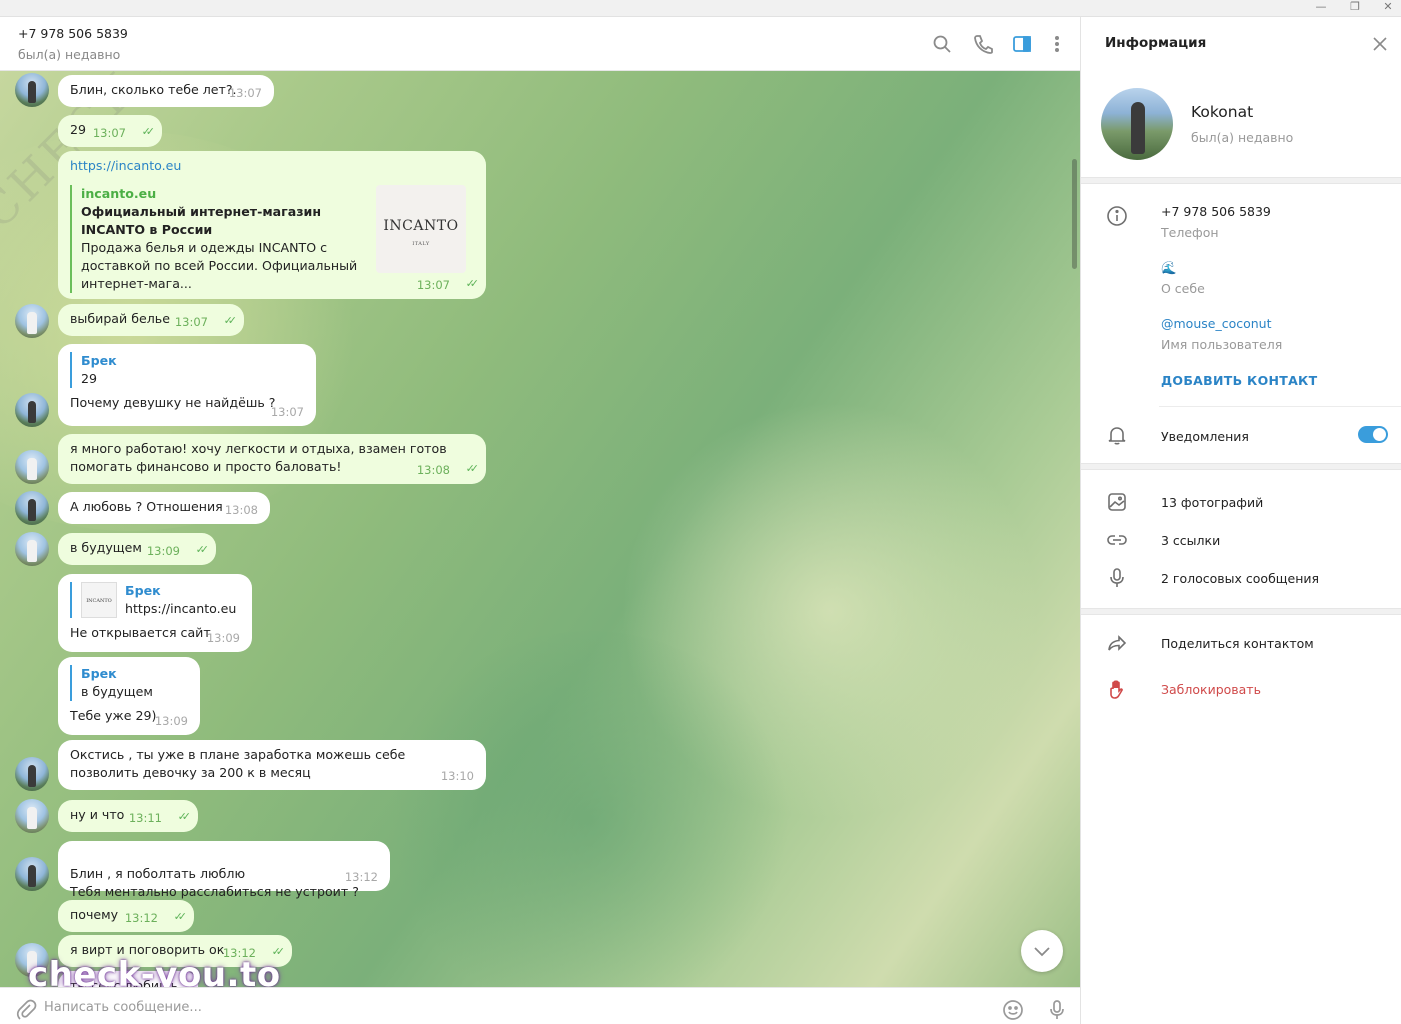 The height and width of the screenshot is (1024, 1401). Describe the element at coordinates (151, 320) in the screenshot. I see `message-bubble: выбирай белье 13:07 ✓✓` at that location.